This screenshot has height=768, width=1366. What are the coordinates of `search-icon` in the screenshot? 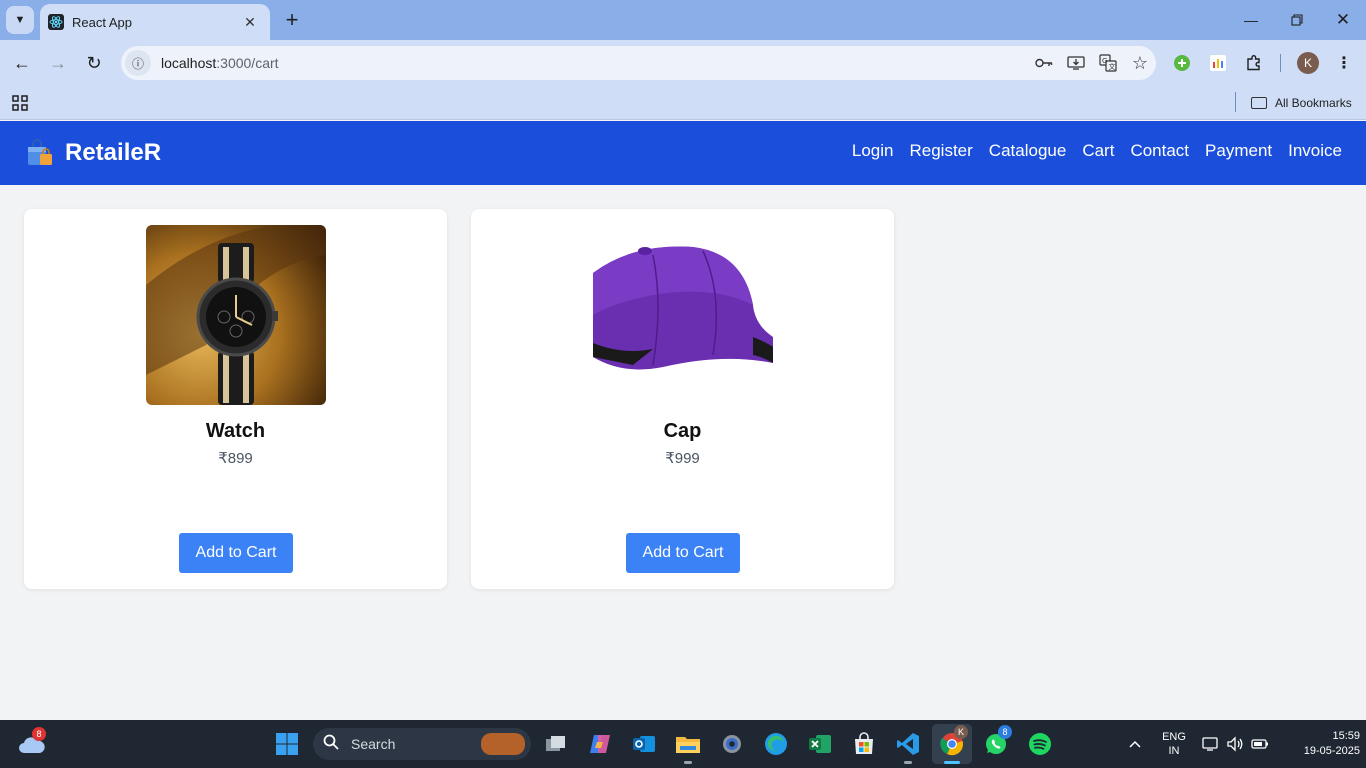 It's located at (331, 744).